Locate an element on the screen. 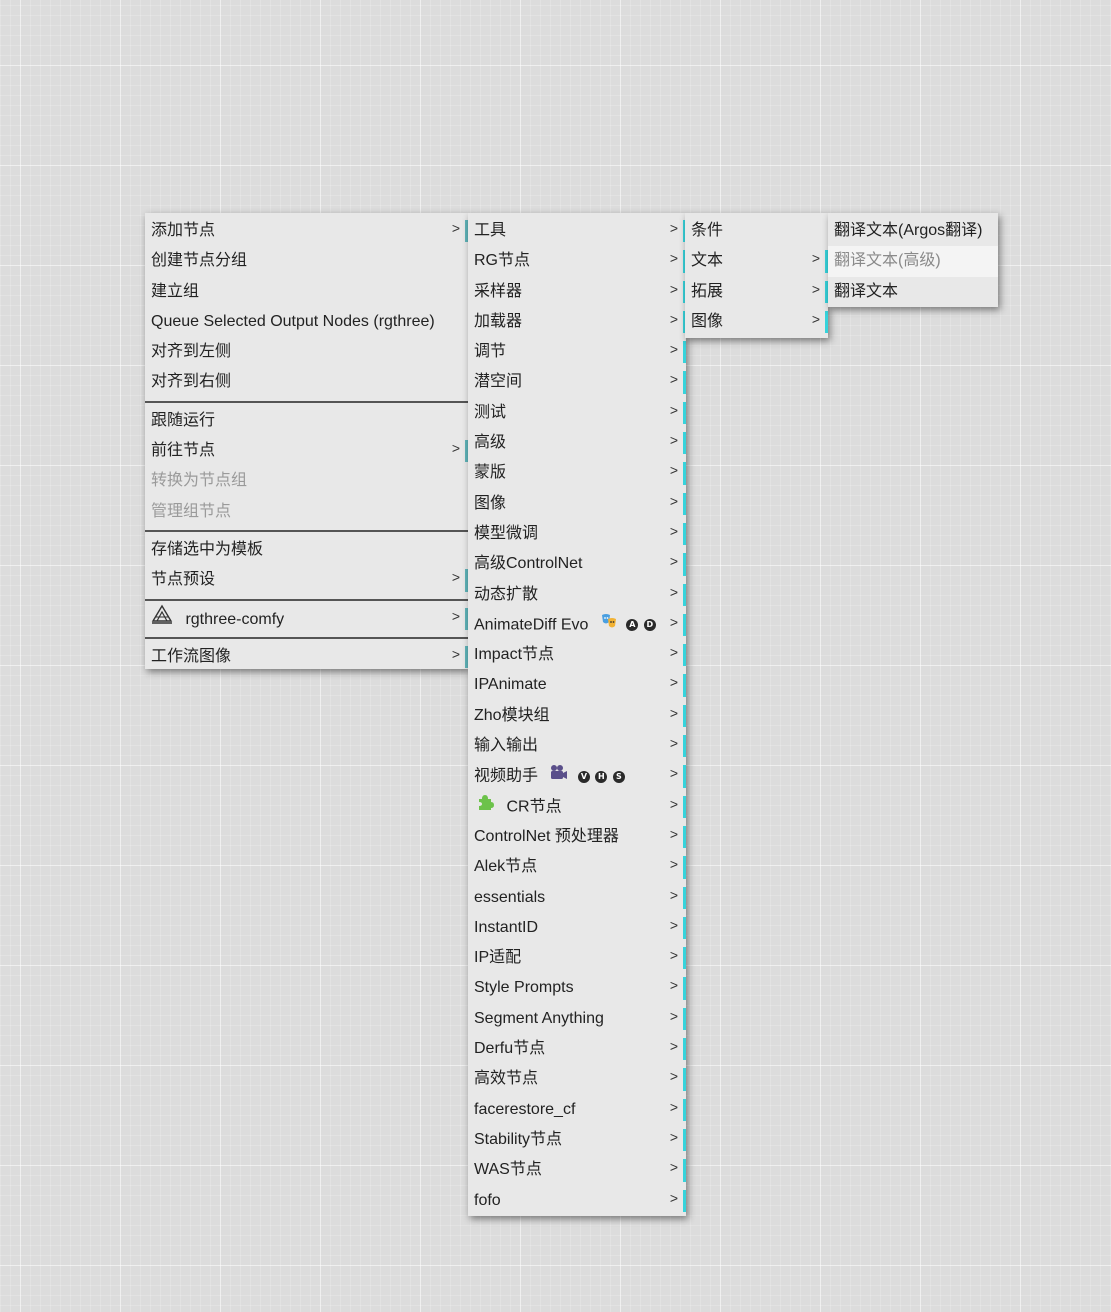 Image resolution: width=1111 pixels, height=1312 pixels. menu-item-align-right: 对齐到右侧 is located at coordinates (306, 382).